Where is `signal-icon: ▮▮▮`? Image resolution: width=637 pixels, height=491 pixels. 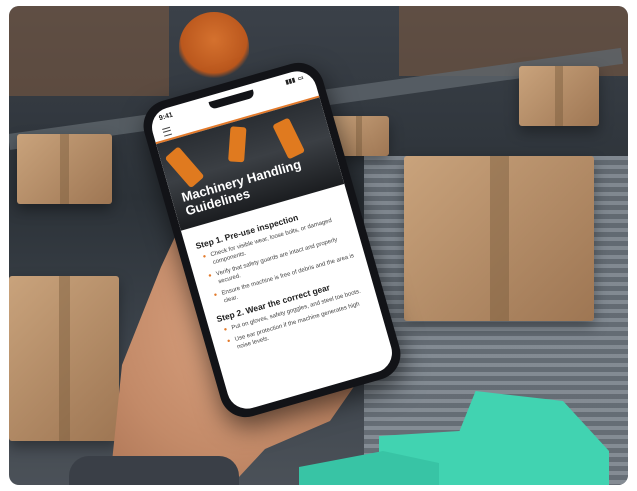 signal-icon: ▮▮▮ is located at coordinates (290, 81).